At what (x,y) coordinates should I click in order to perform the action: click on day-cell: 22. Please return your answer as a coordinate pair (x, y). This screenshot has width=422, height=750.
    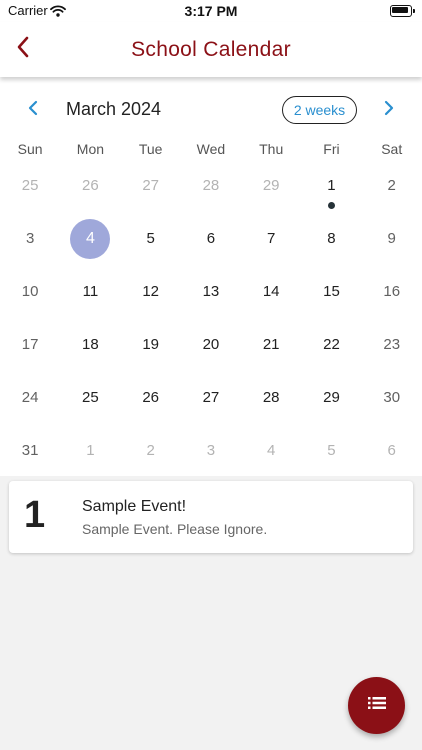
    Looking at the image, I should click on (331, 344).